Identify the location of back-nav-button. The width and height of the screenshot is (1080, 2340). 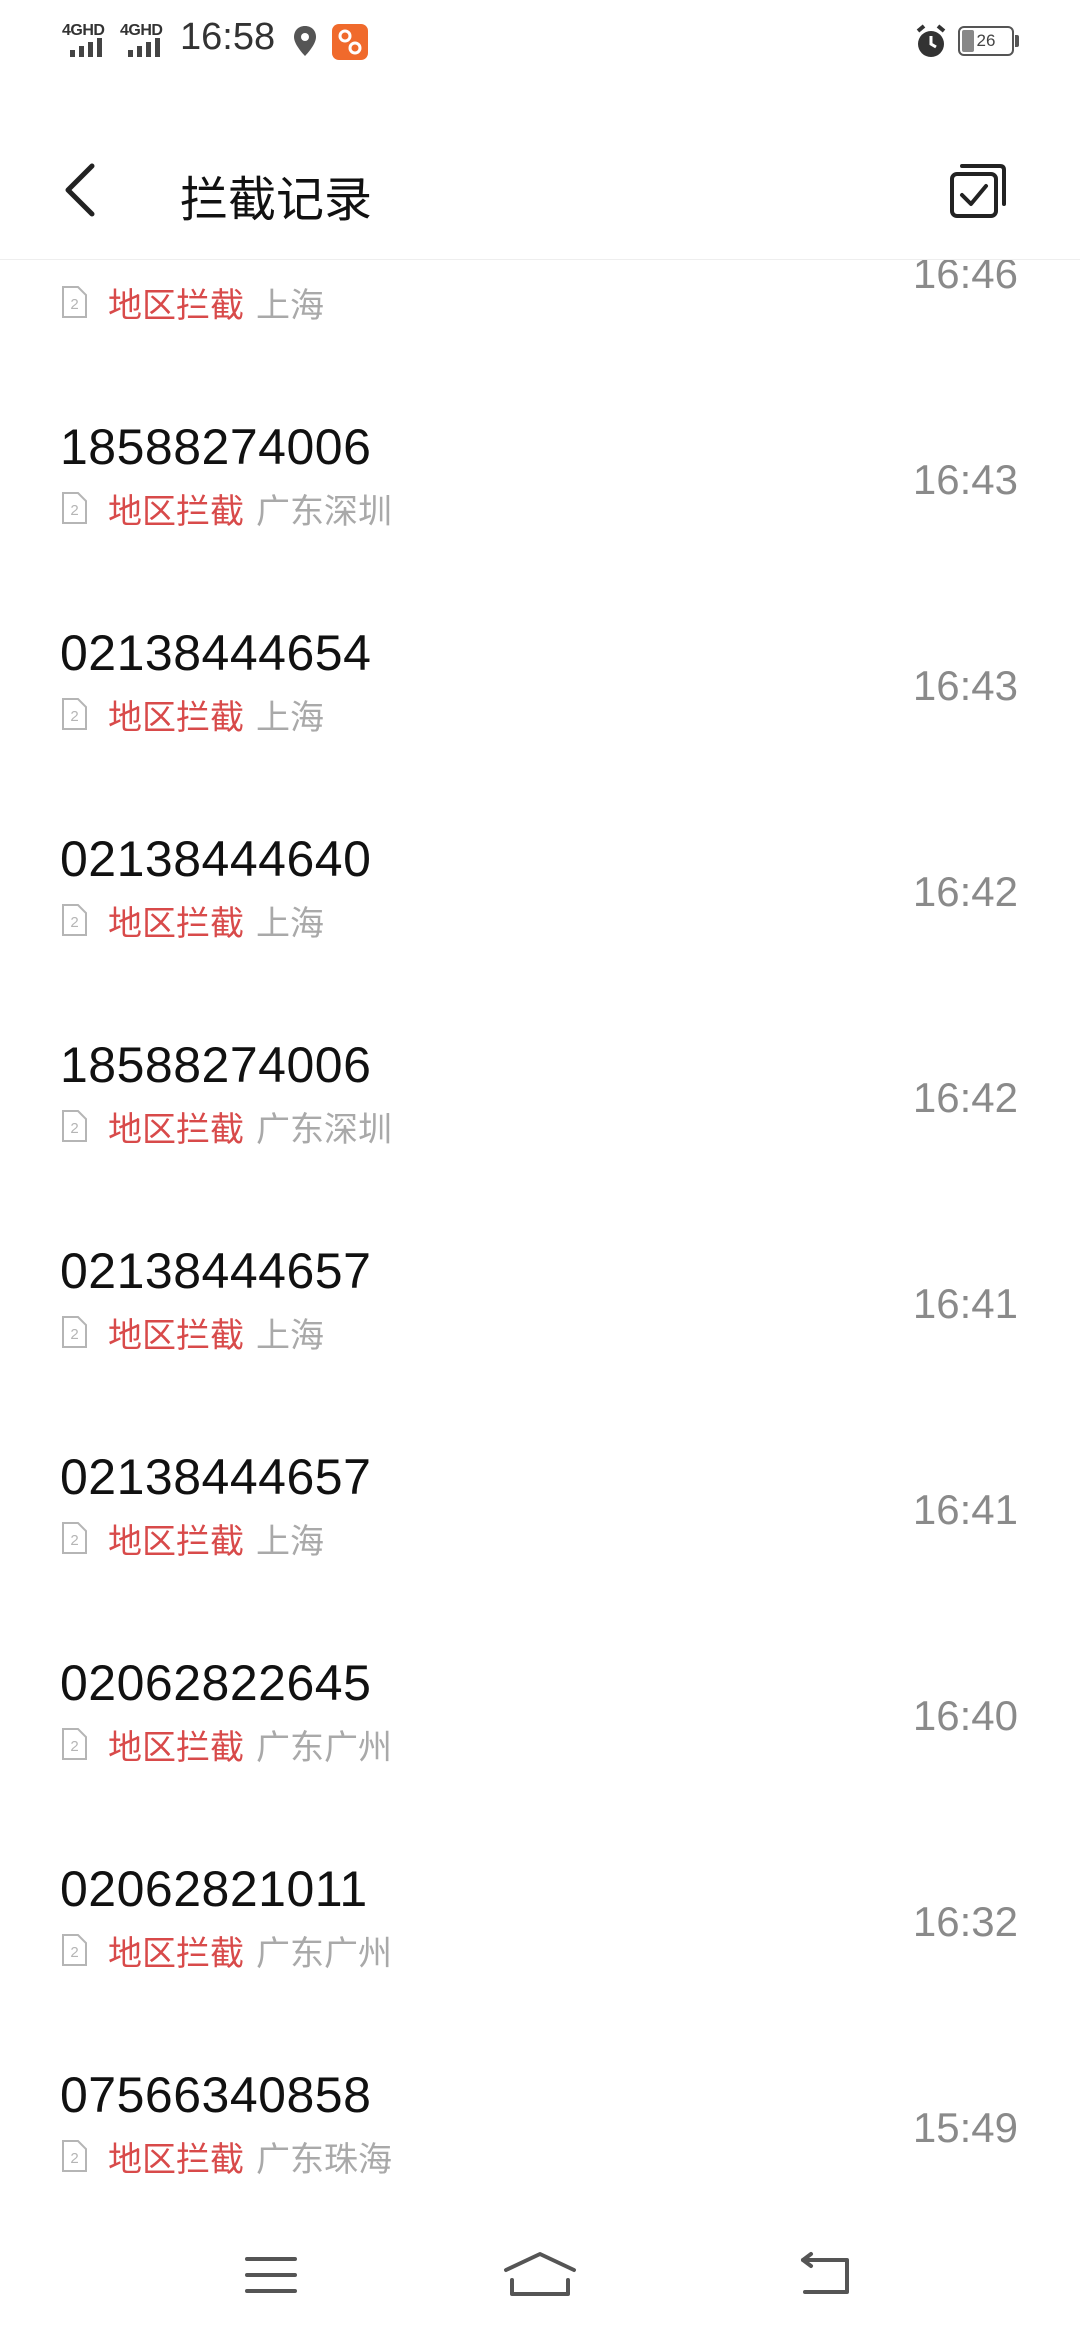
(825, 2275).